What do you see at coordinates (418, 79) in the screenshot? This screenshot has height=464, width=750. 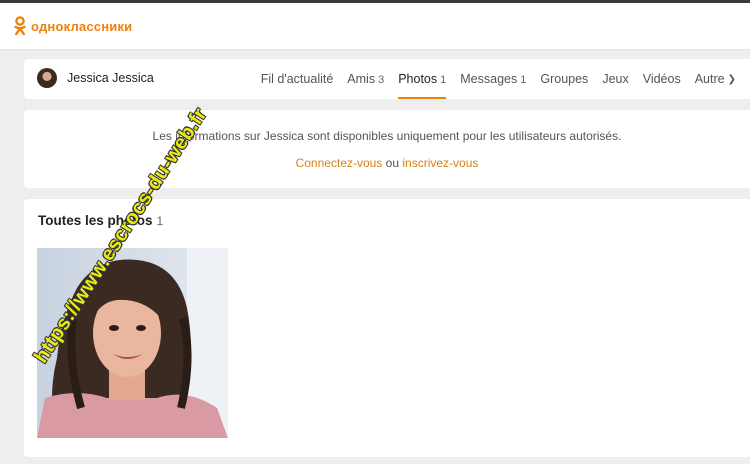 I see `tab-label: Photos` at bounding box center [418, 79].